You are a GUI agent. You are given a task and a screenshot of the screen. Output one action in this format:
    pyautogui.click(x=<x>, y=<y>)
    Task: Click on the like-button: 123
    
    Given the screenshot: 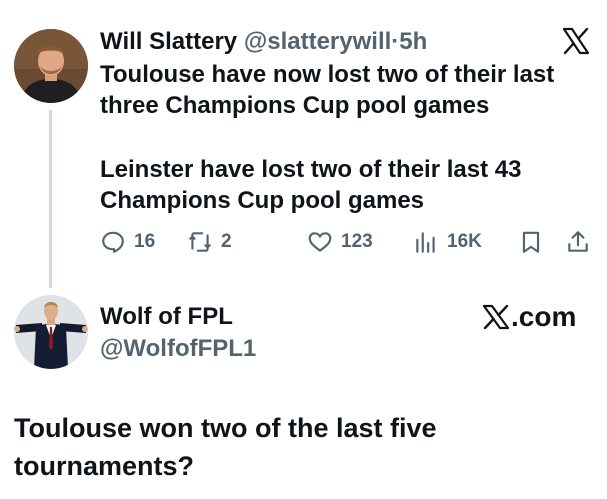 What is the action you would take?
    pyautogui.click(x=340, y=242)
    